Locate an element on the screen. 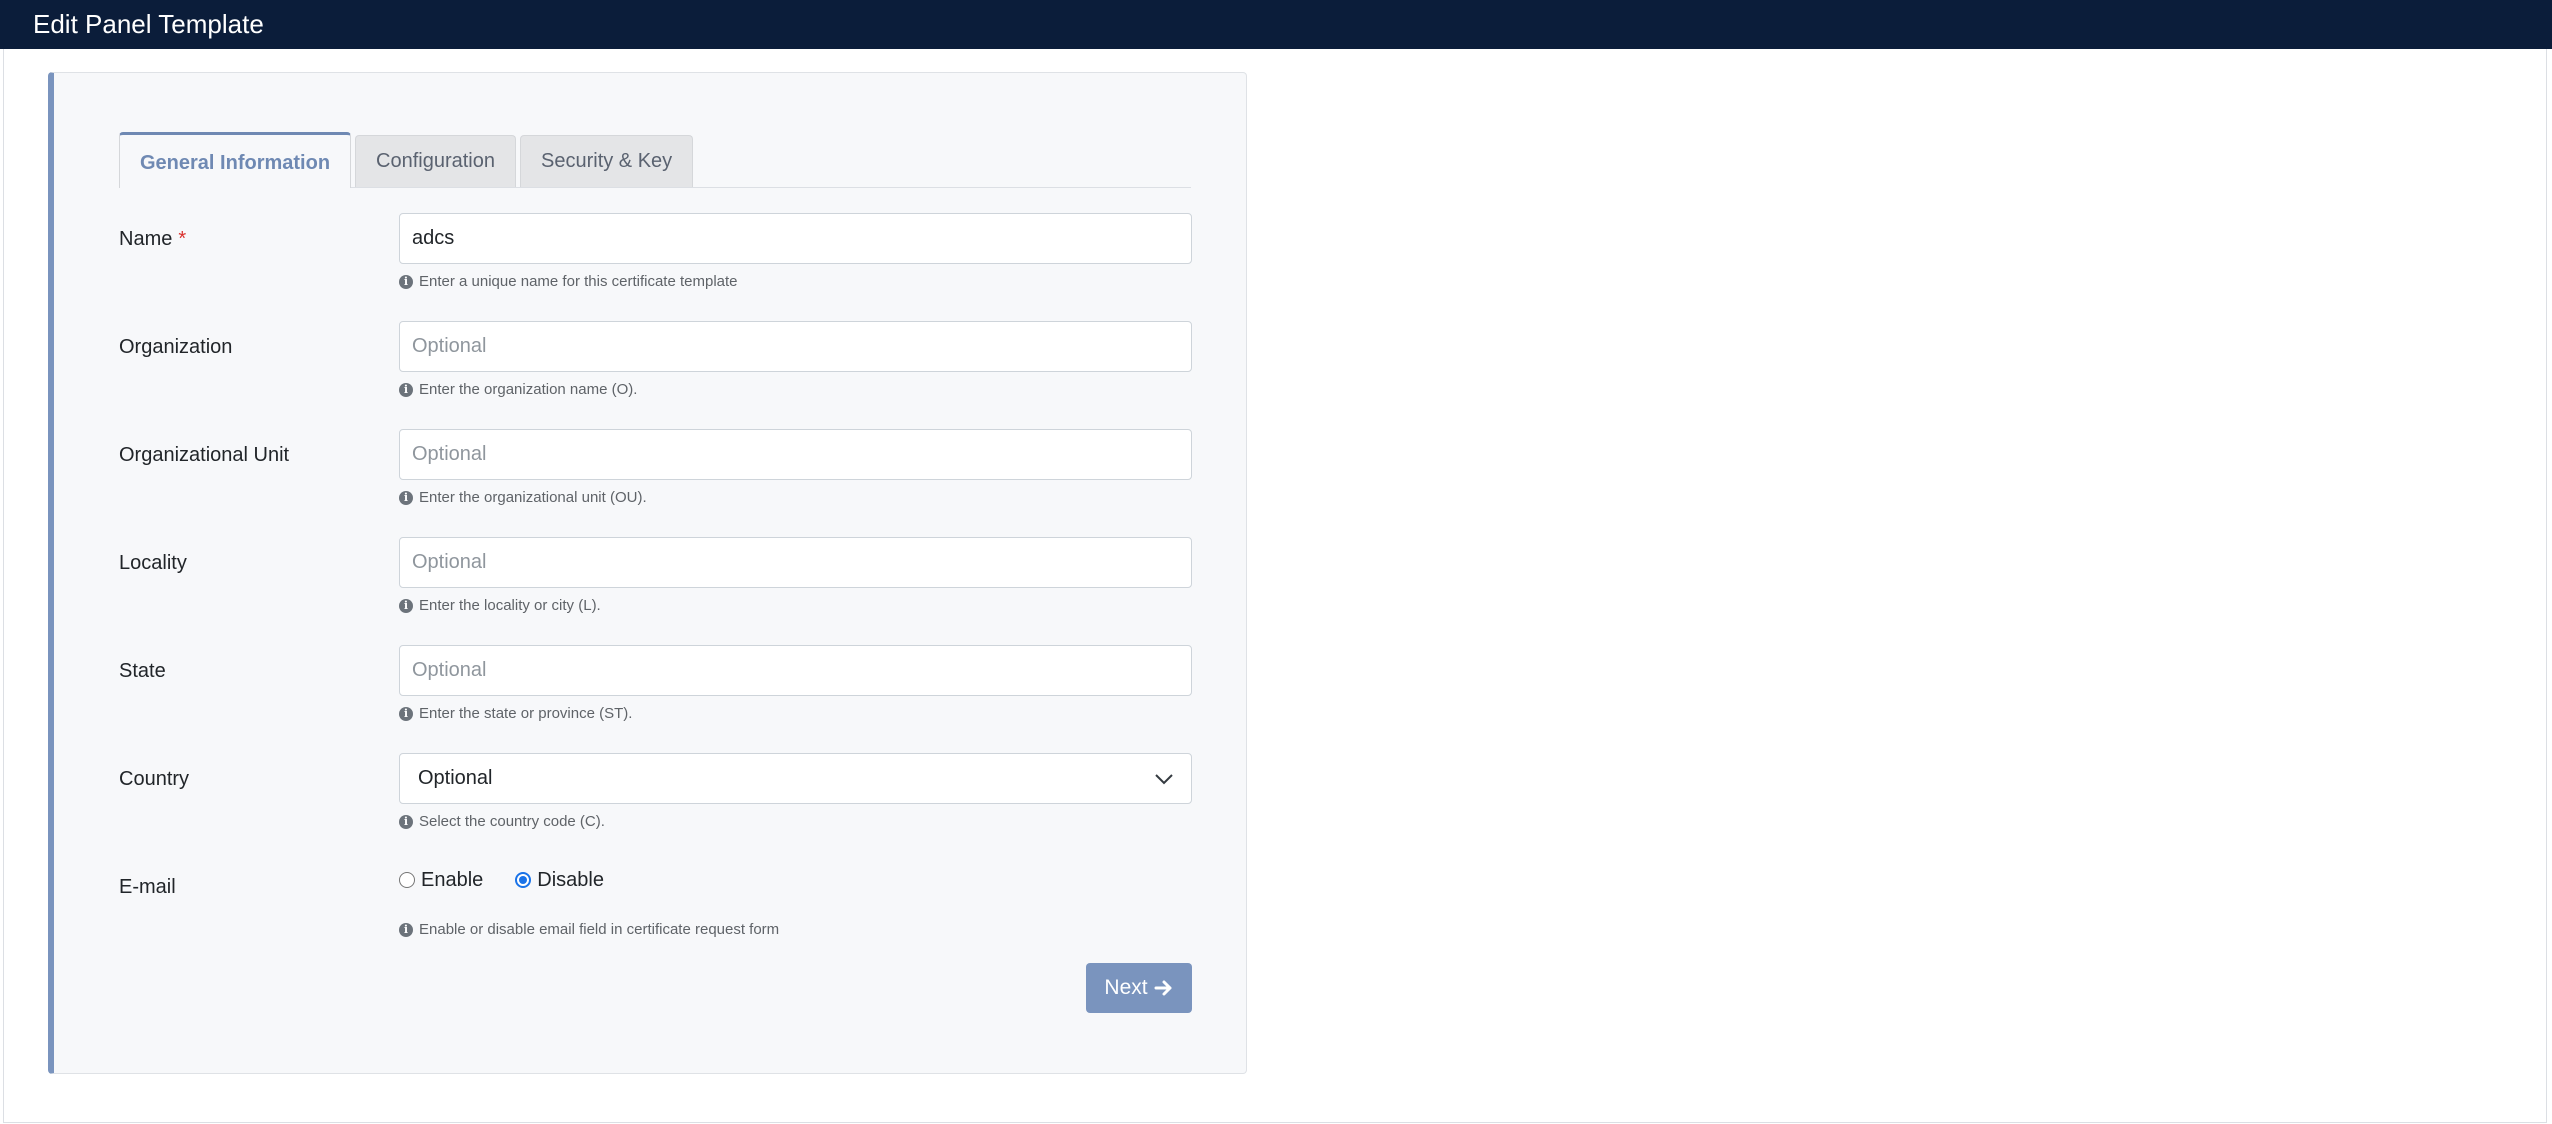 This screenshot has width=2552, height=1124. tab-configuration: Configuration is located at coordinates (435, 161).